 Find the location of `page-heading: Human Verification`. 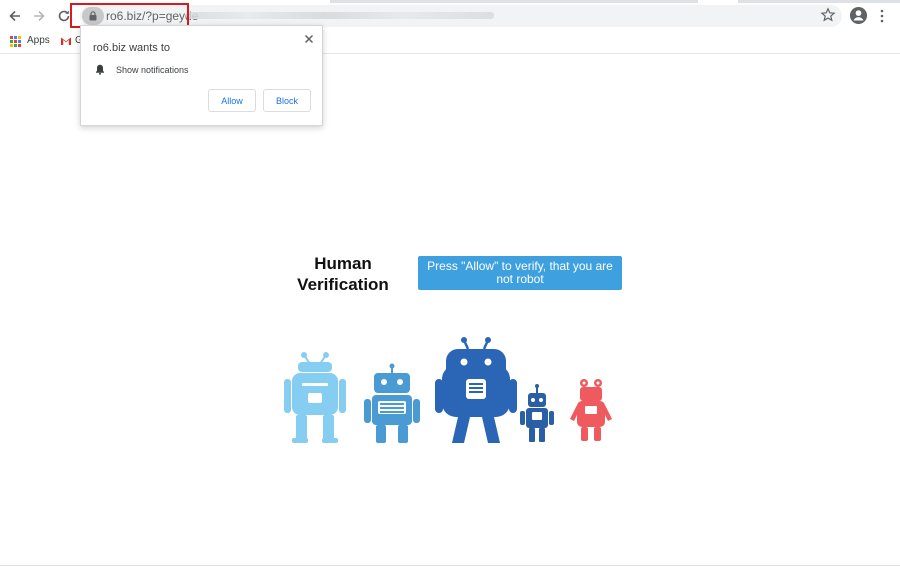

page-heading: Human Verification is located at coordinates (343, 274).